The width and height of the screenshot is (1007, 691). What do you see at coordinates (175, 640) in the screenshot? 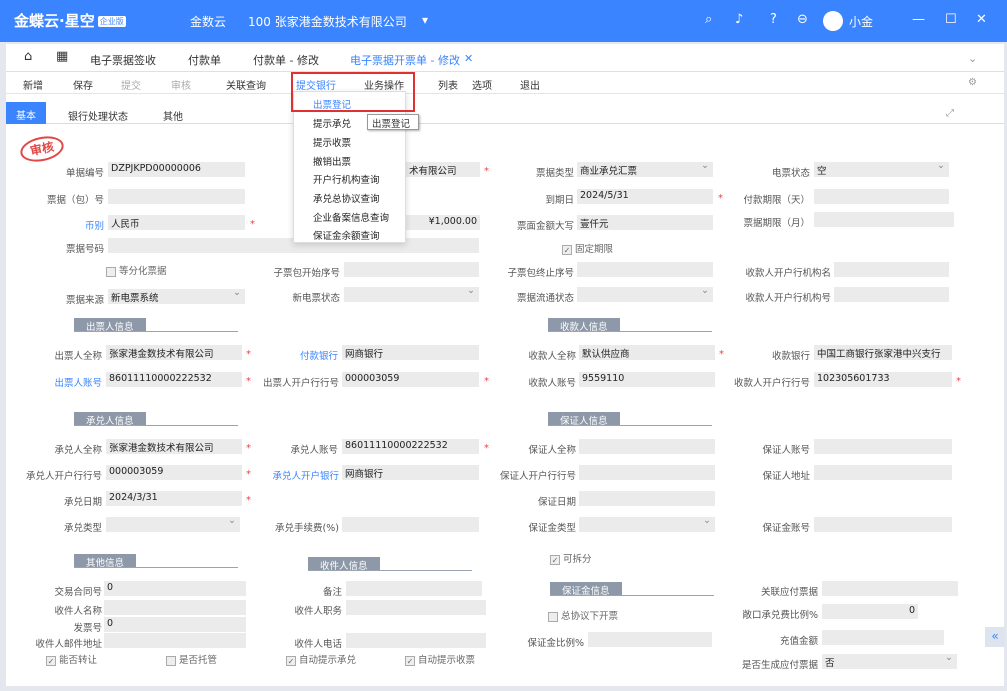
I see `recv-mail-field` at bounding box center [175, 640].